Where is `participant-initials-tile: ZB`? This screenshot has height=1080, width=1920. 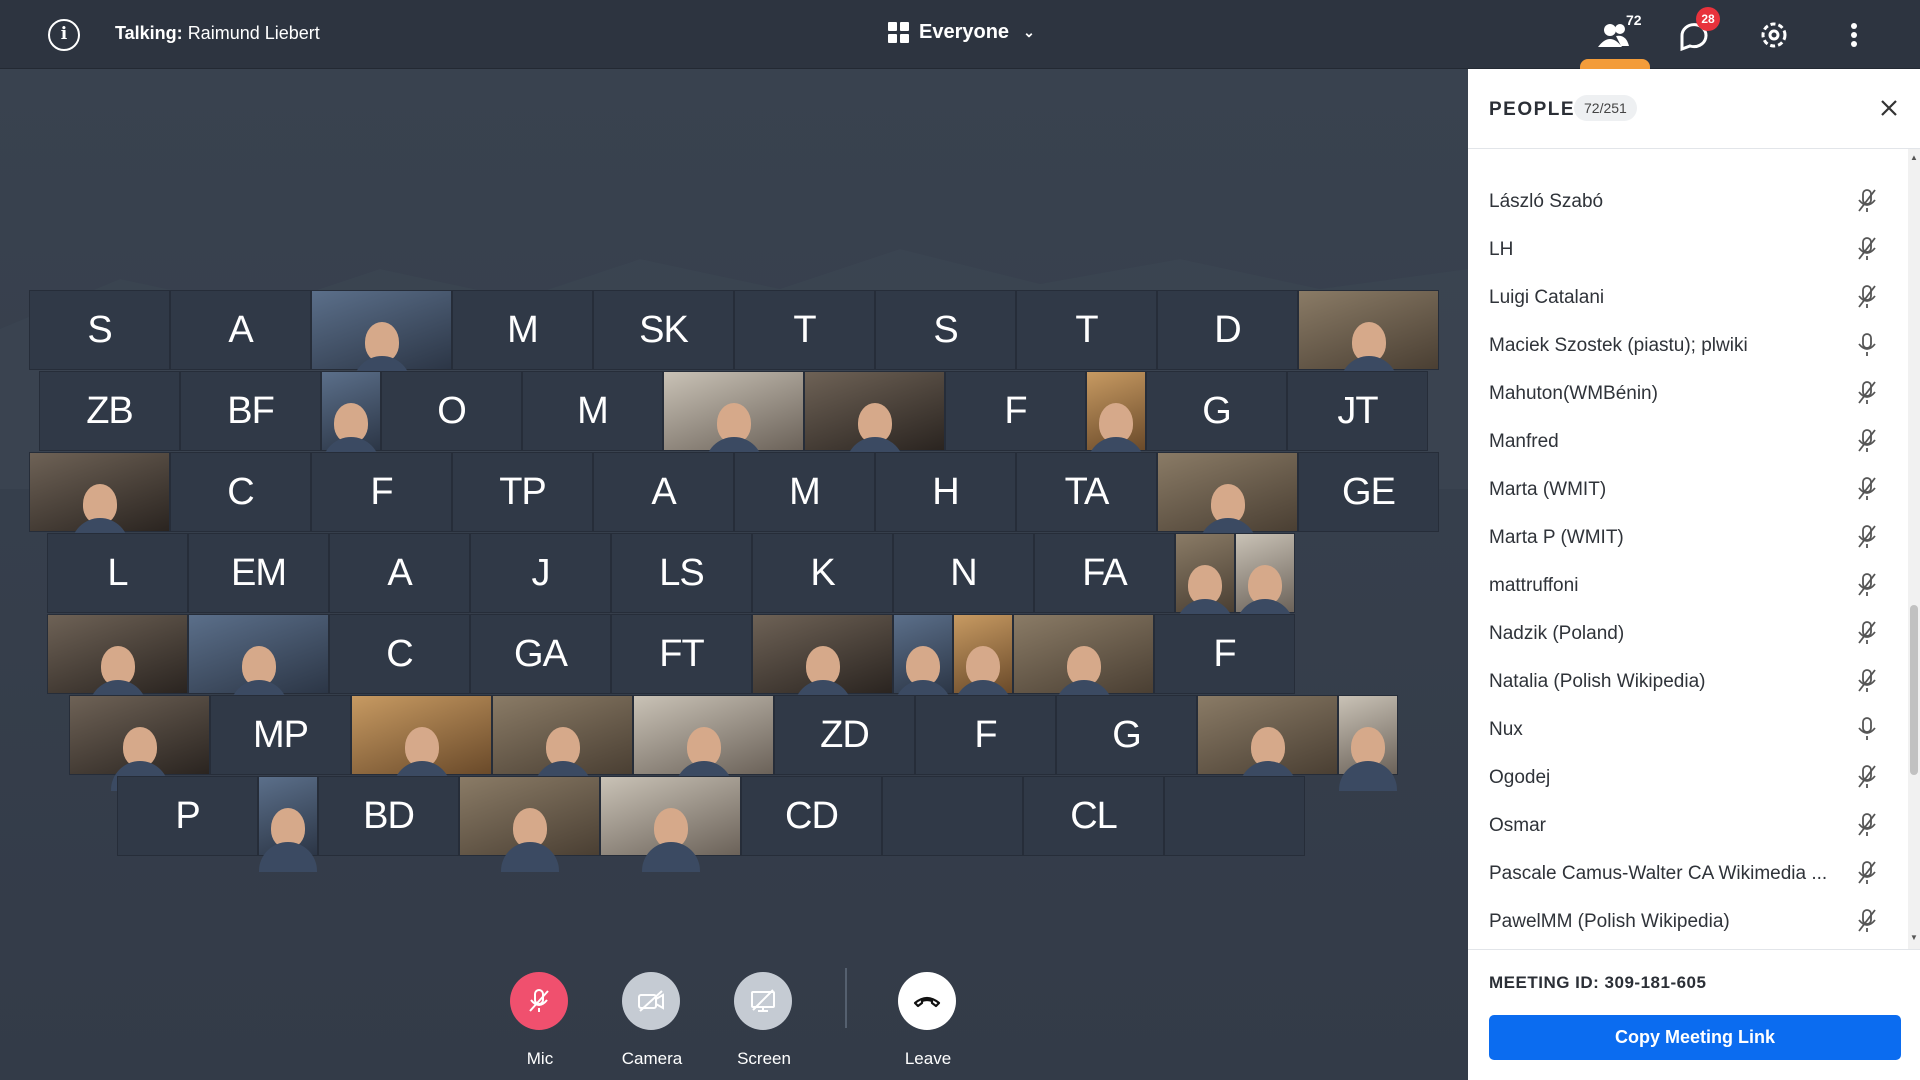
participant-initials-tile: ZB is located at coordinates (109, 411).